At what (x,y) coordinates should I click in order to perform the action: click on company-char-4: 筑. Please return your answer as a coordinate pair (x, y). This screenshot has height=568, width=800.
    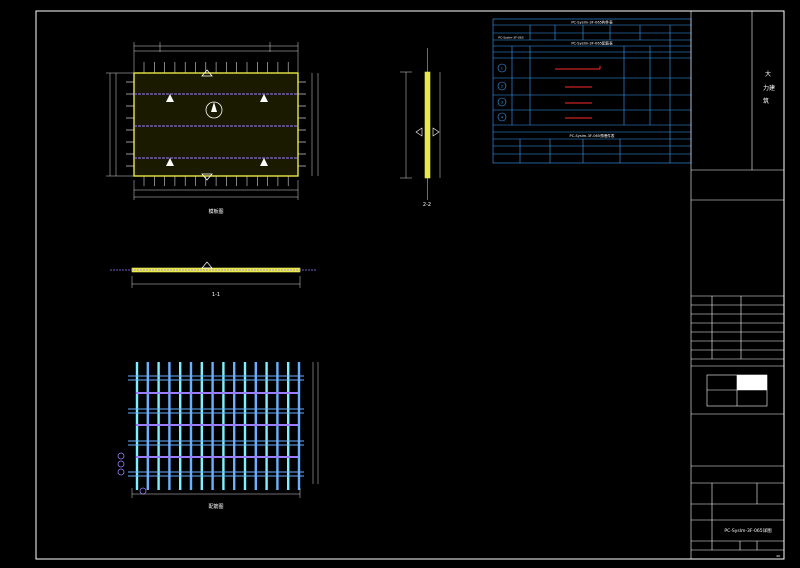
    Looking at the image, I should click on (766, 101).